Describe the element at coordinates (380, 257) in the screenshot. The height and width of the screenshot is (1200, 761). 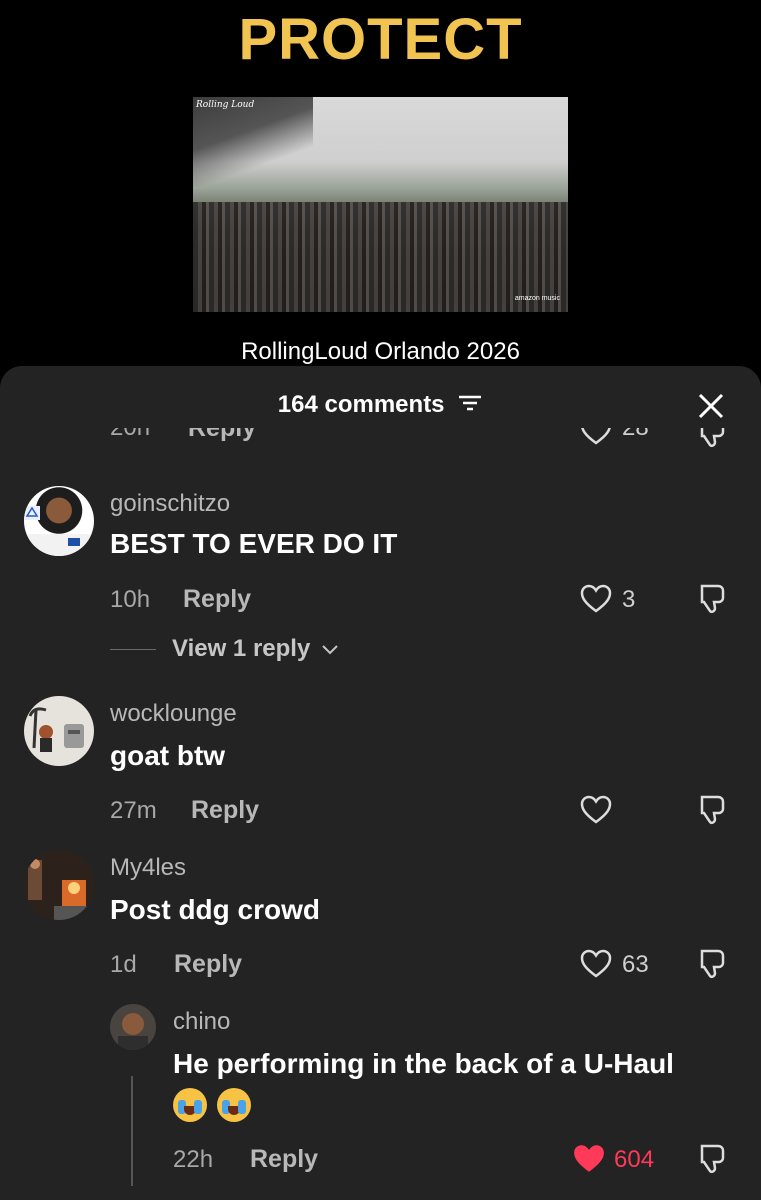
I see `crowd-image` at that location.